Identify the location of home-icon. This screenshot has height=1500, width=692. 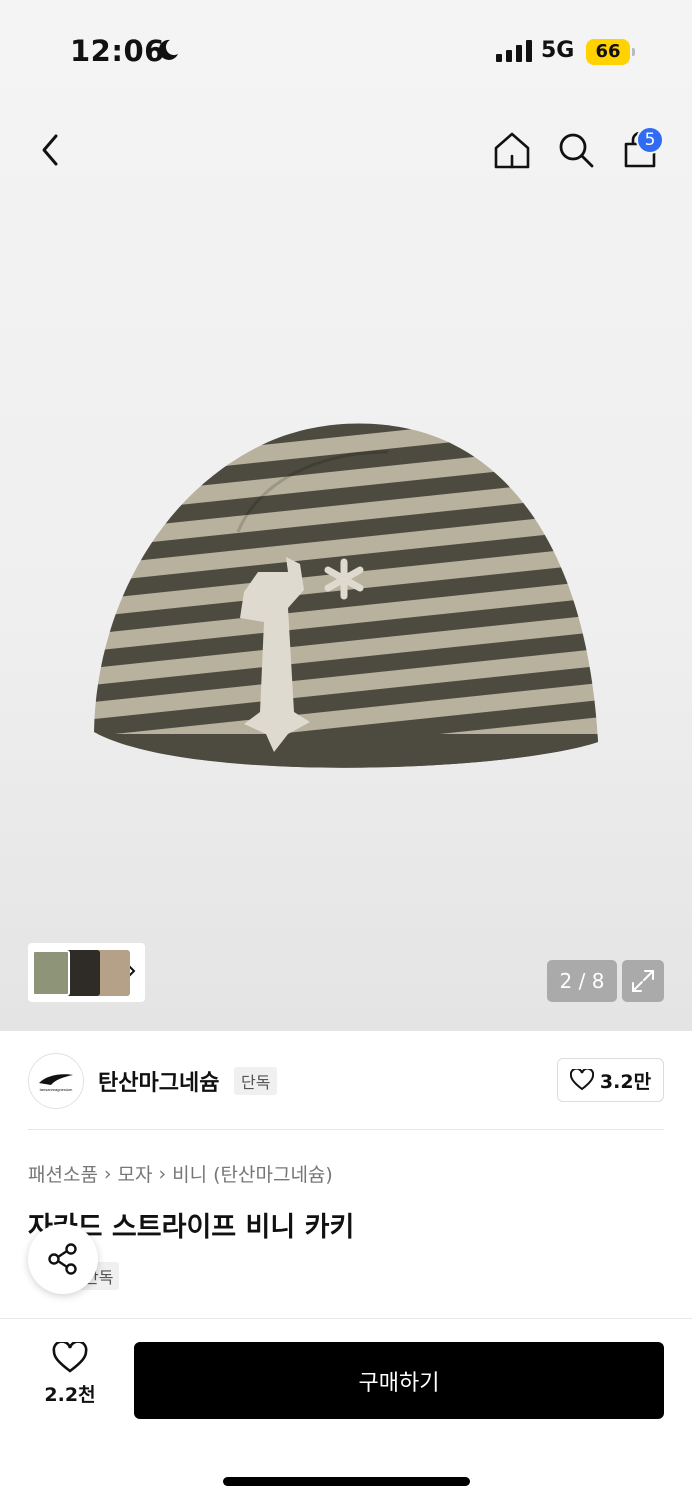
(512, 150).